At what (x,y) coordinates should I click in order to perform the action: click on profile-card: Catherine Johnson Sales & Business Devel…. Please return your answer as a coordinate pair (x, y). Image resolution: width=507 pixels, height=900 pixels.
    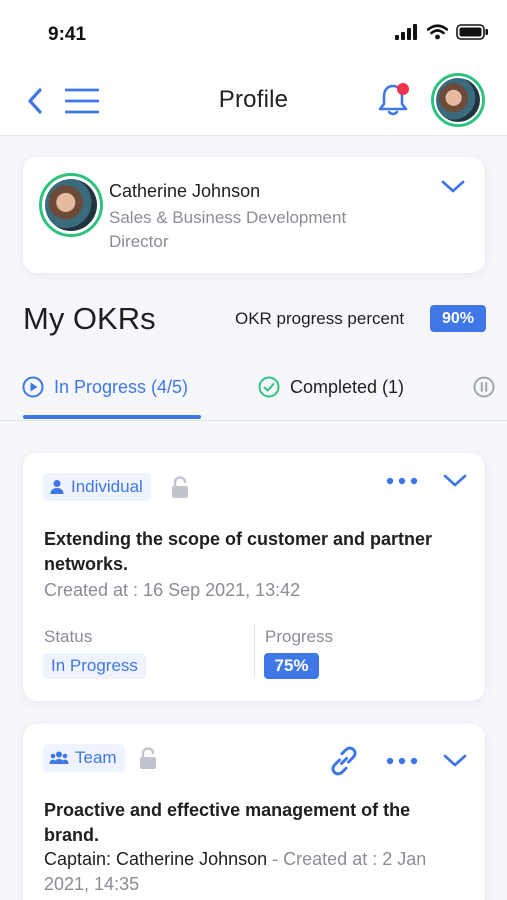
    Looking at the image, I should click on (254, 215).